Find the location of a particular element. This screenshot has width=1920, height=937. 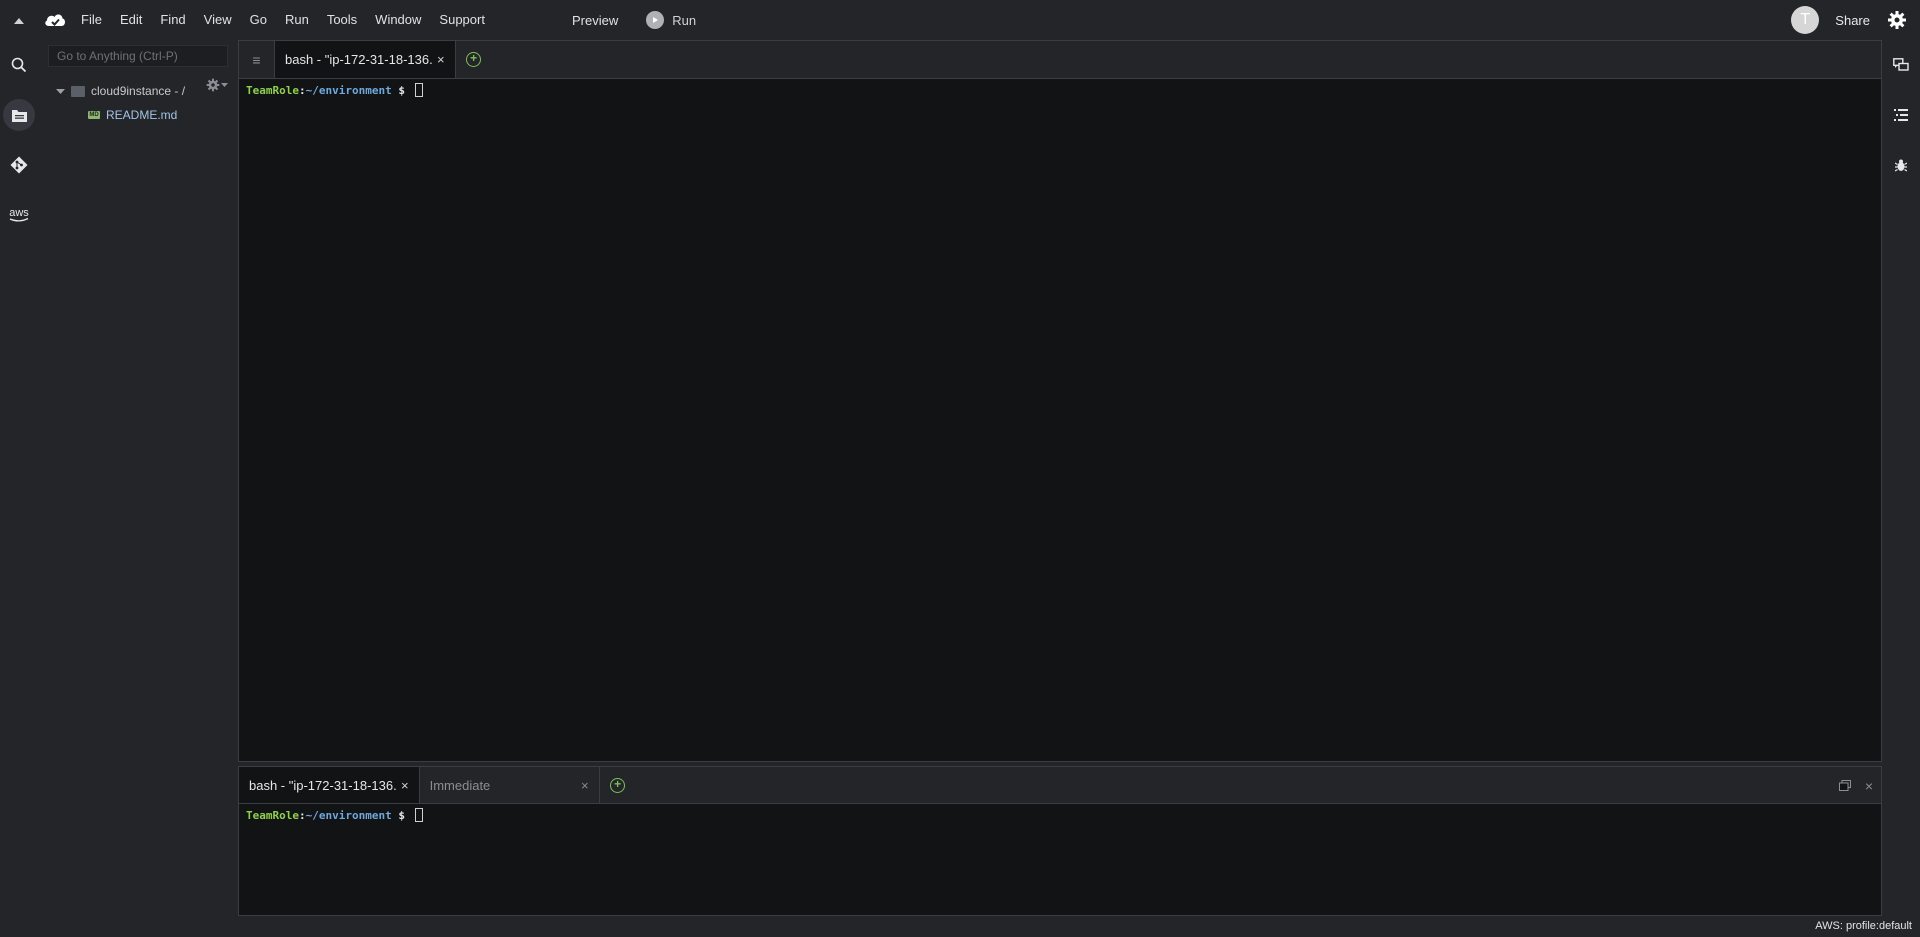

menu-tools: Tools is located at coordinates (342, 20).